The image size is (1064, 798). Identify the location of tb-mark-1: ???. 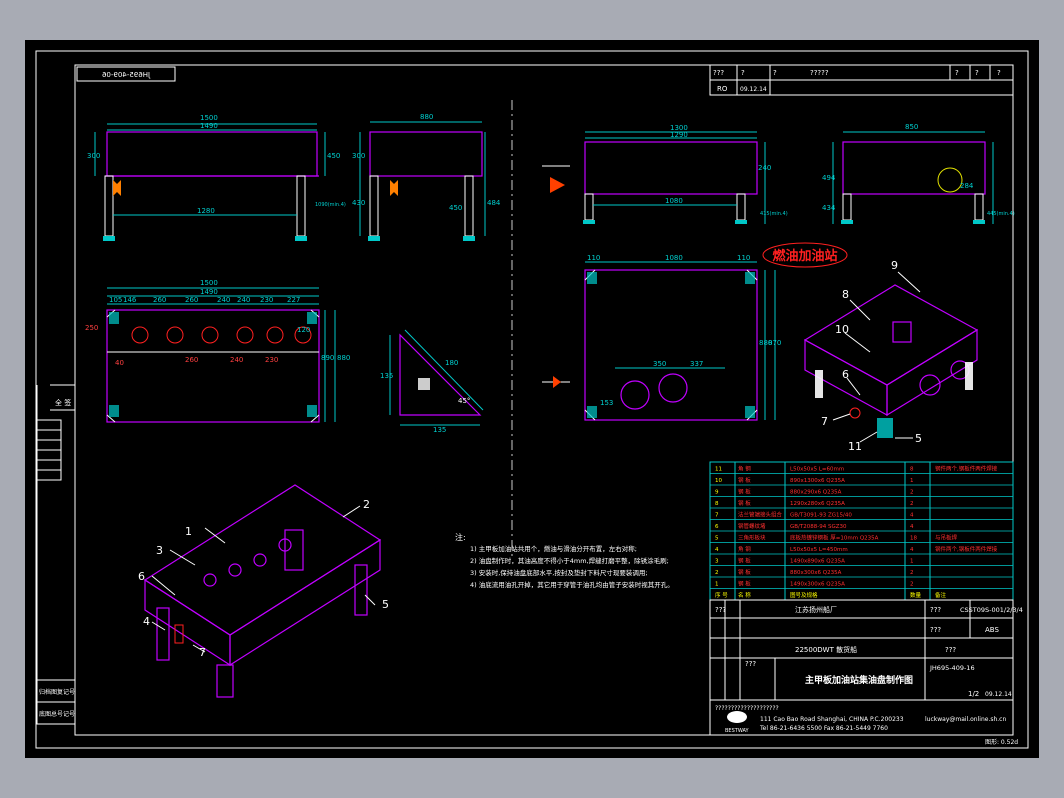
(935, 610).